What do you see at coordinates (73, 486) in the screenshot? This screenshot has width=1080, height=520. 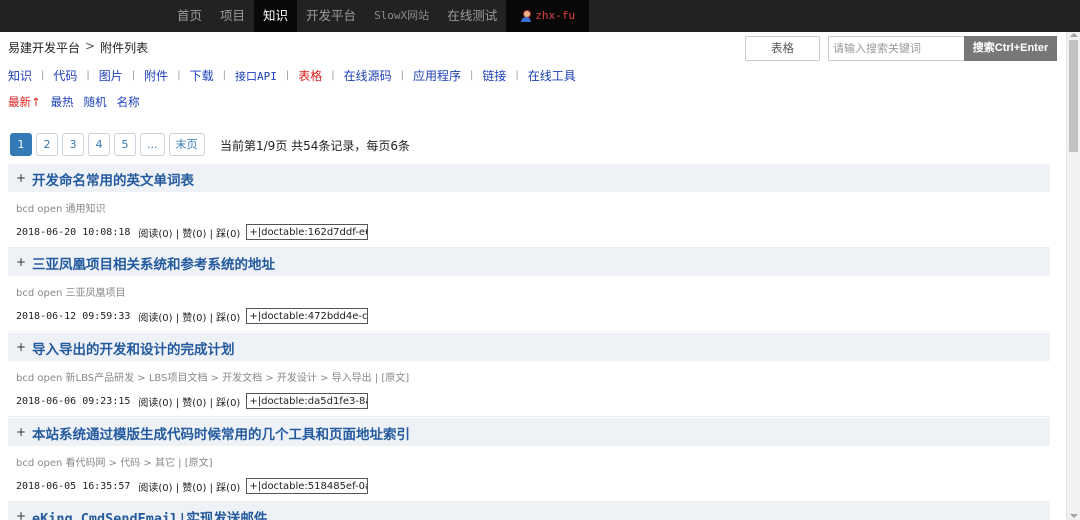 I see `article-timestamp: 2018-06-05 16:35:57` at bounding box center [73, 486].